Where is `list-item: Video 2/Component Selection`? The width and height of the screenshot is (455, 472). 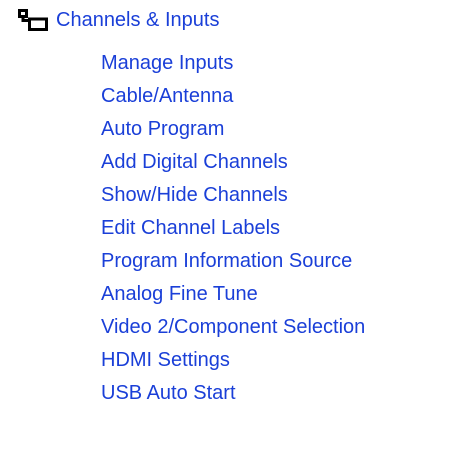 list-item: Video 2/Component Selection is located at coordinates (233, 329).